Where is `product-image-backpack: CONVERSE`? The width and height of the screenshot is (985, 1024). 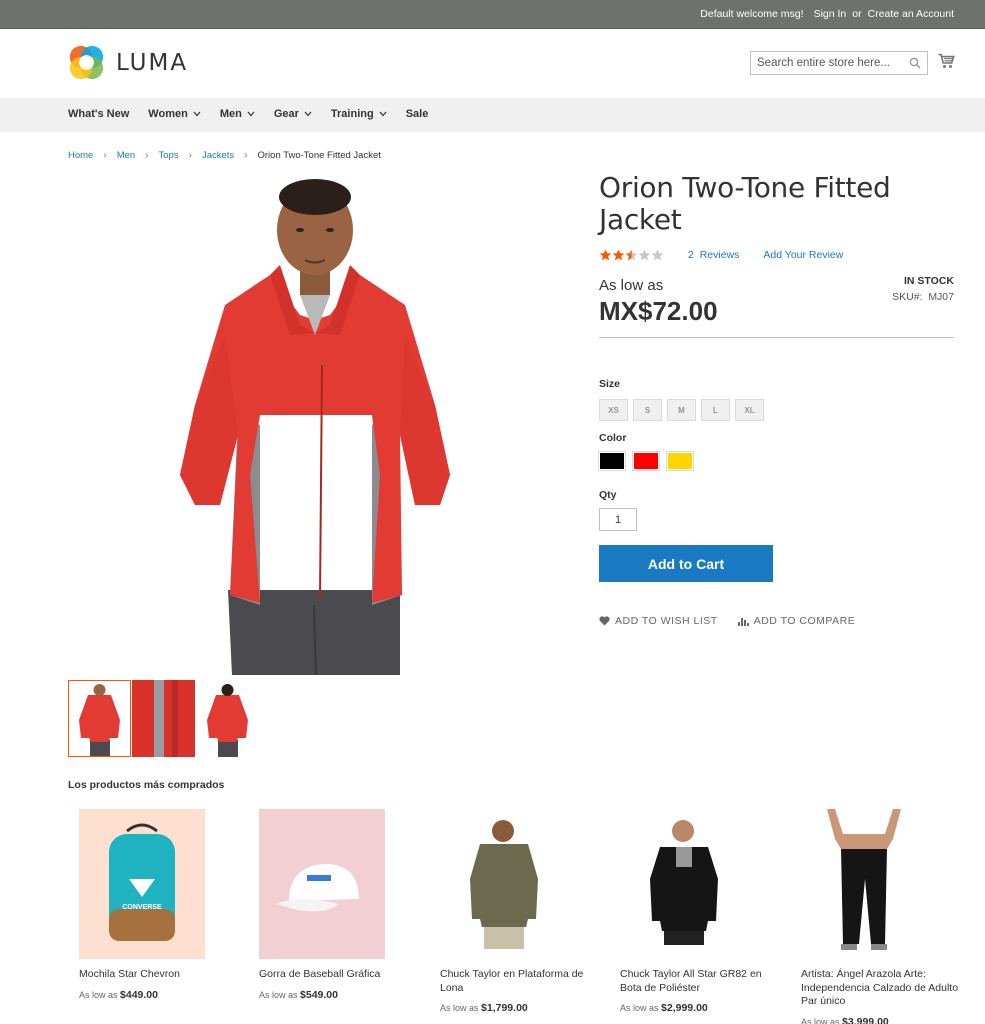 product-image-backpack: CONVERSE is located at coordinates (142, 884).